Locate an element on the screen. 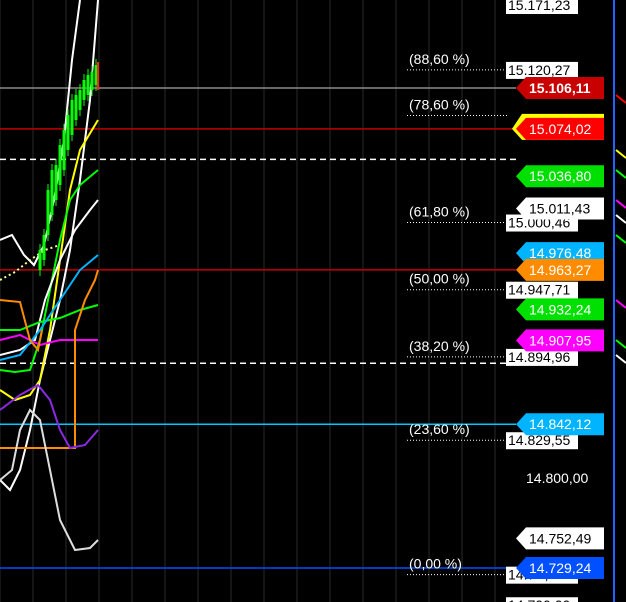  axis-label-8: 14.700,00 is located at coordinates (539, 599).